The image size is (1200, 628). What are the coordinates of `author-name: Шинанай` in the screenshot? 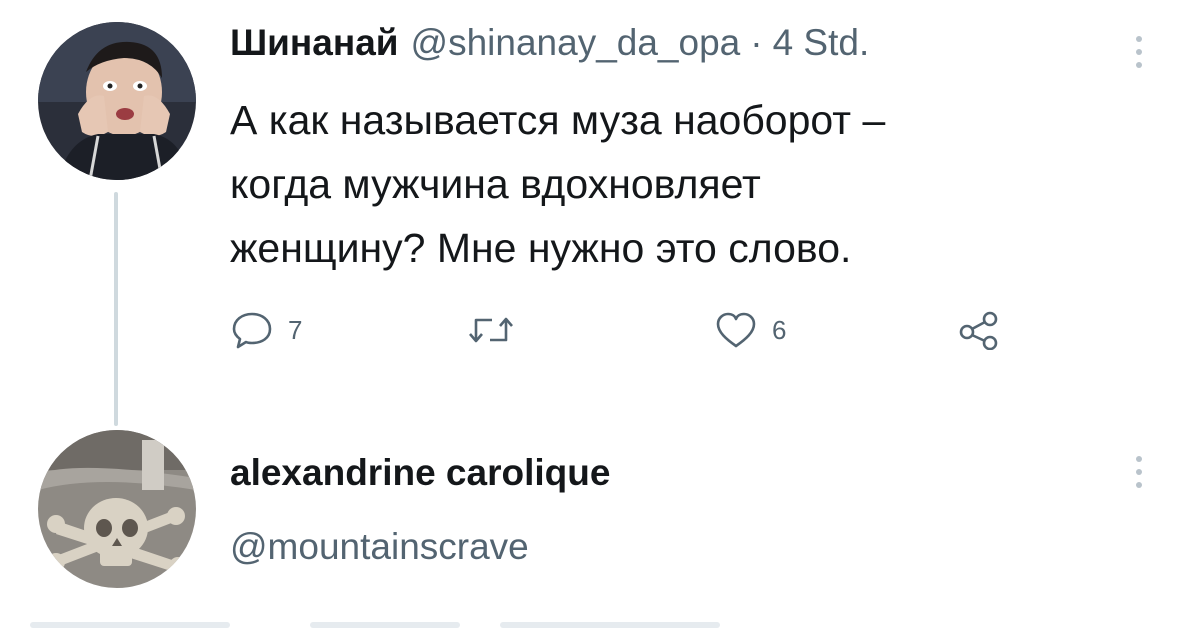 It's located at (314, 43).